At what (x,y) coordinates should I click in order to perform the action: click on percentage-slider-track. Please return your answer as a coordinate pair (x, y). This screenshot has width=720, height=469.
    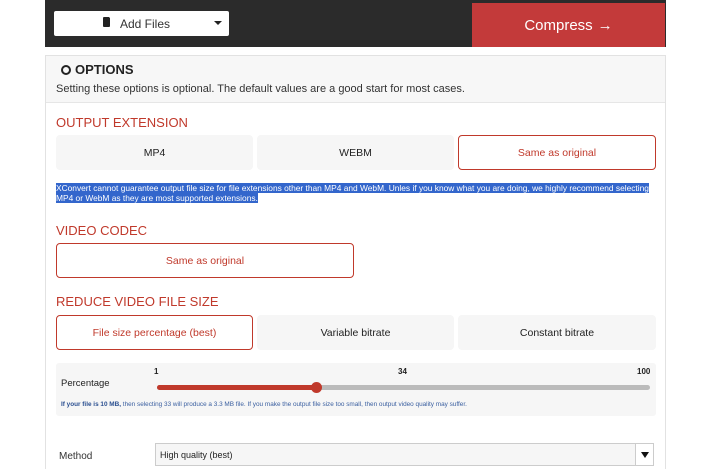
    Looking at the image, I should click on (403, 387).